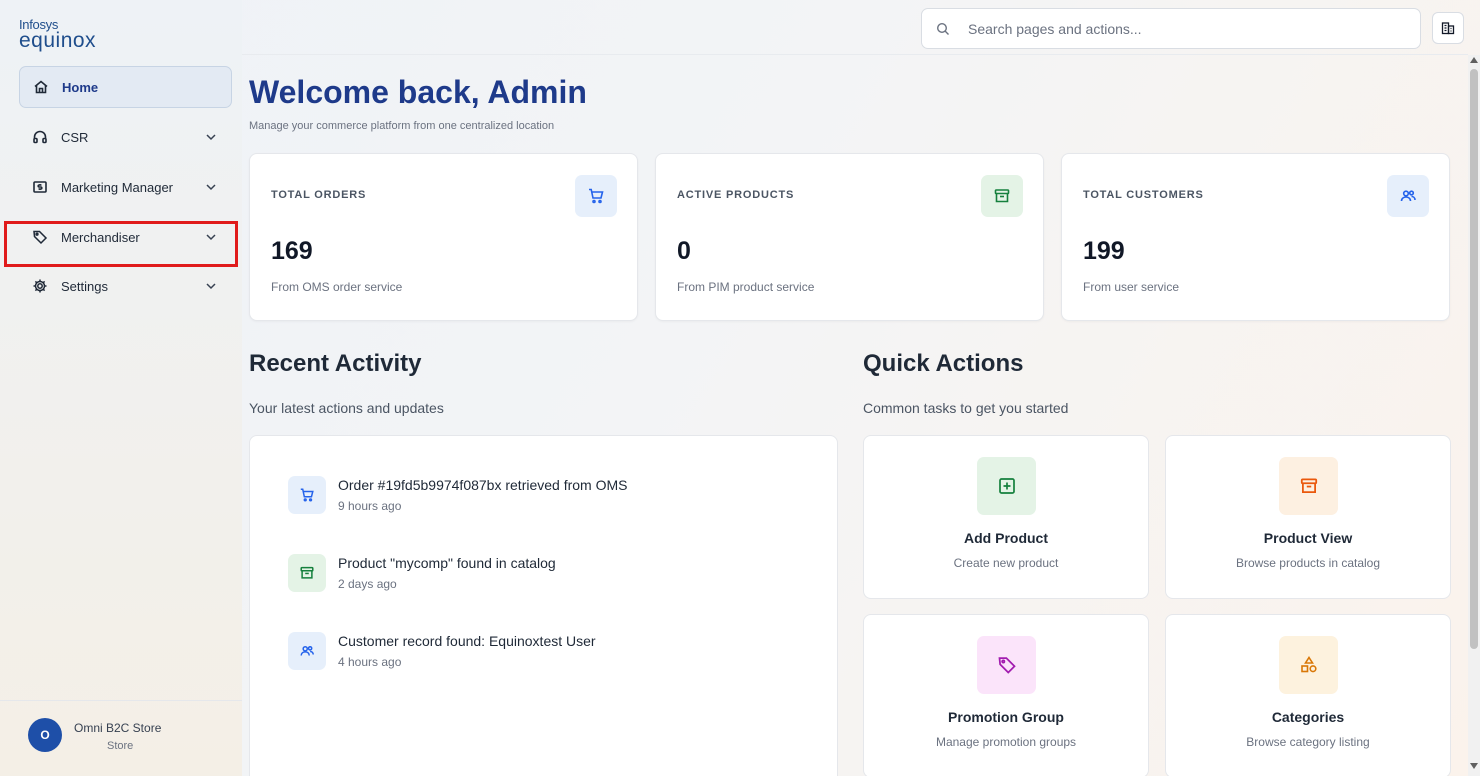 The image size is (1480, 776). What do you see at coordinates (942, 28) in the screenshot?
I see `search-icon` at bounding box center [942, 28].